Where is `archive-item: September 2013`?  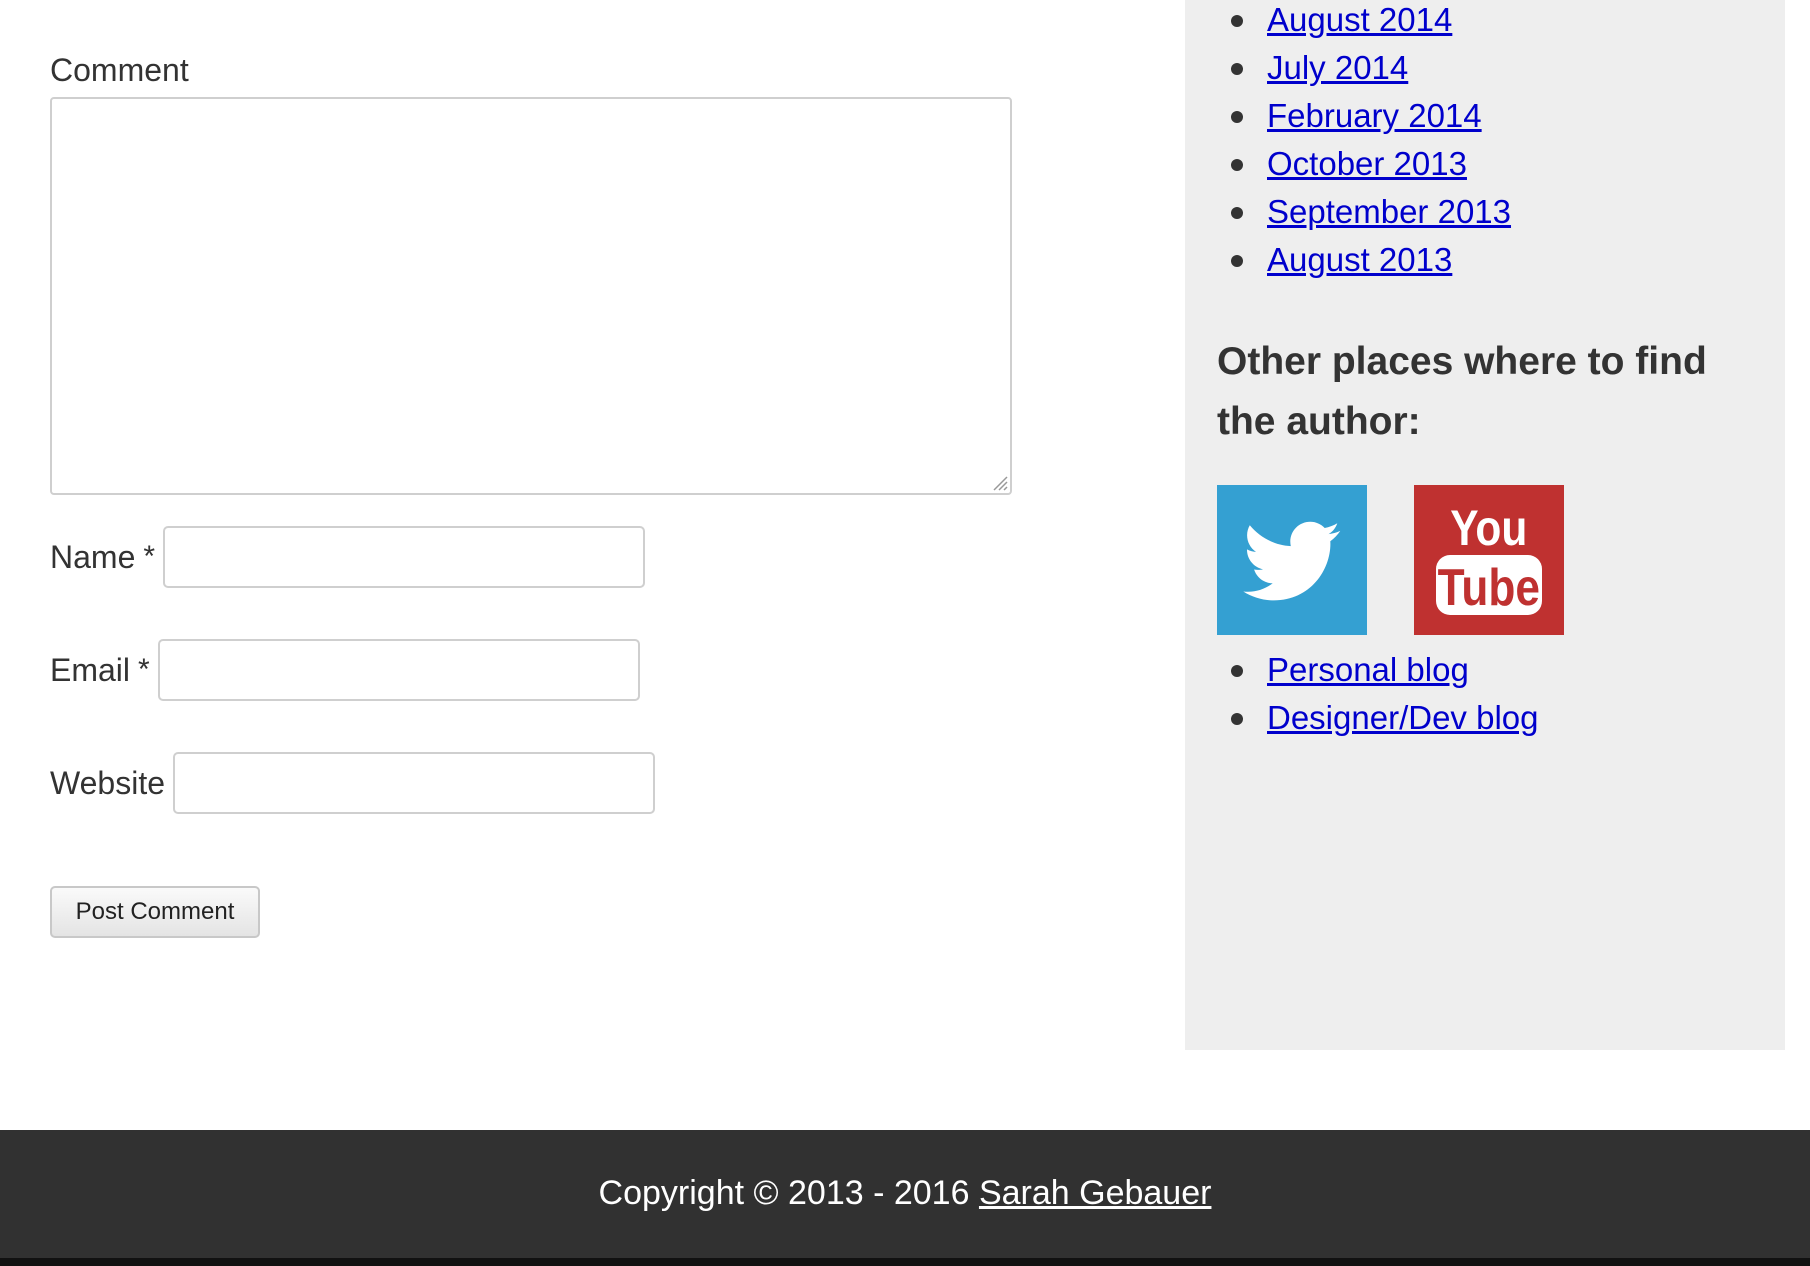 archive-item: September 2013 is located at coordinates (1368, 216).